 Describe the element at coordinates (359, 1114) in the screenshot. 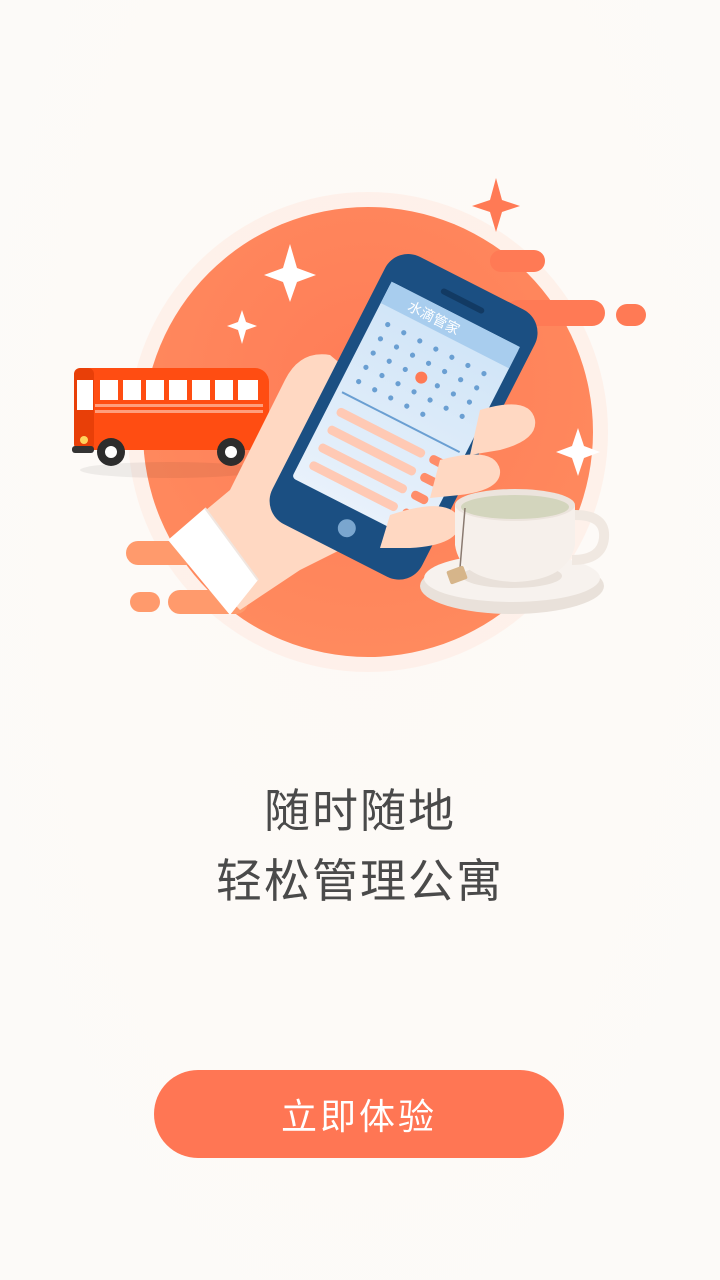

I see `start-experience-button: 立即体验` at that location.